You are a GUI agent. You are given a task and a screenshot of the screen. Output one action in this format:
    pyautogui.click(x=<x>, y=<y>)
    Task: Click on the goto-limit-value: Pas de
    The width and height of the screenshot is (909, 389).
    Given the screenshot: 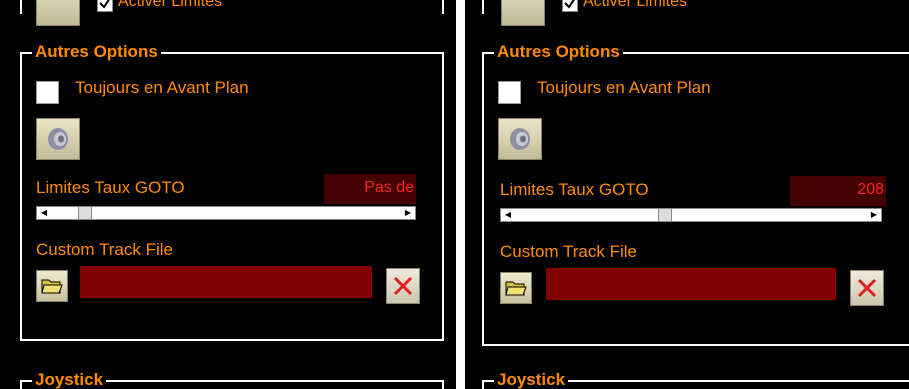 What is the action you would take?
    pyautogui.click(x=370, y=189)
    